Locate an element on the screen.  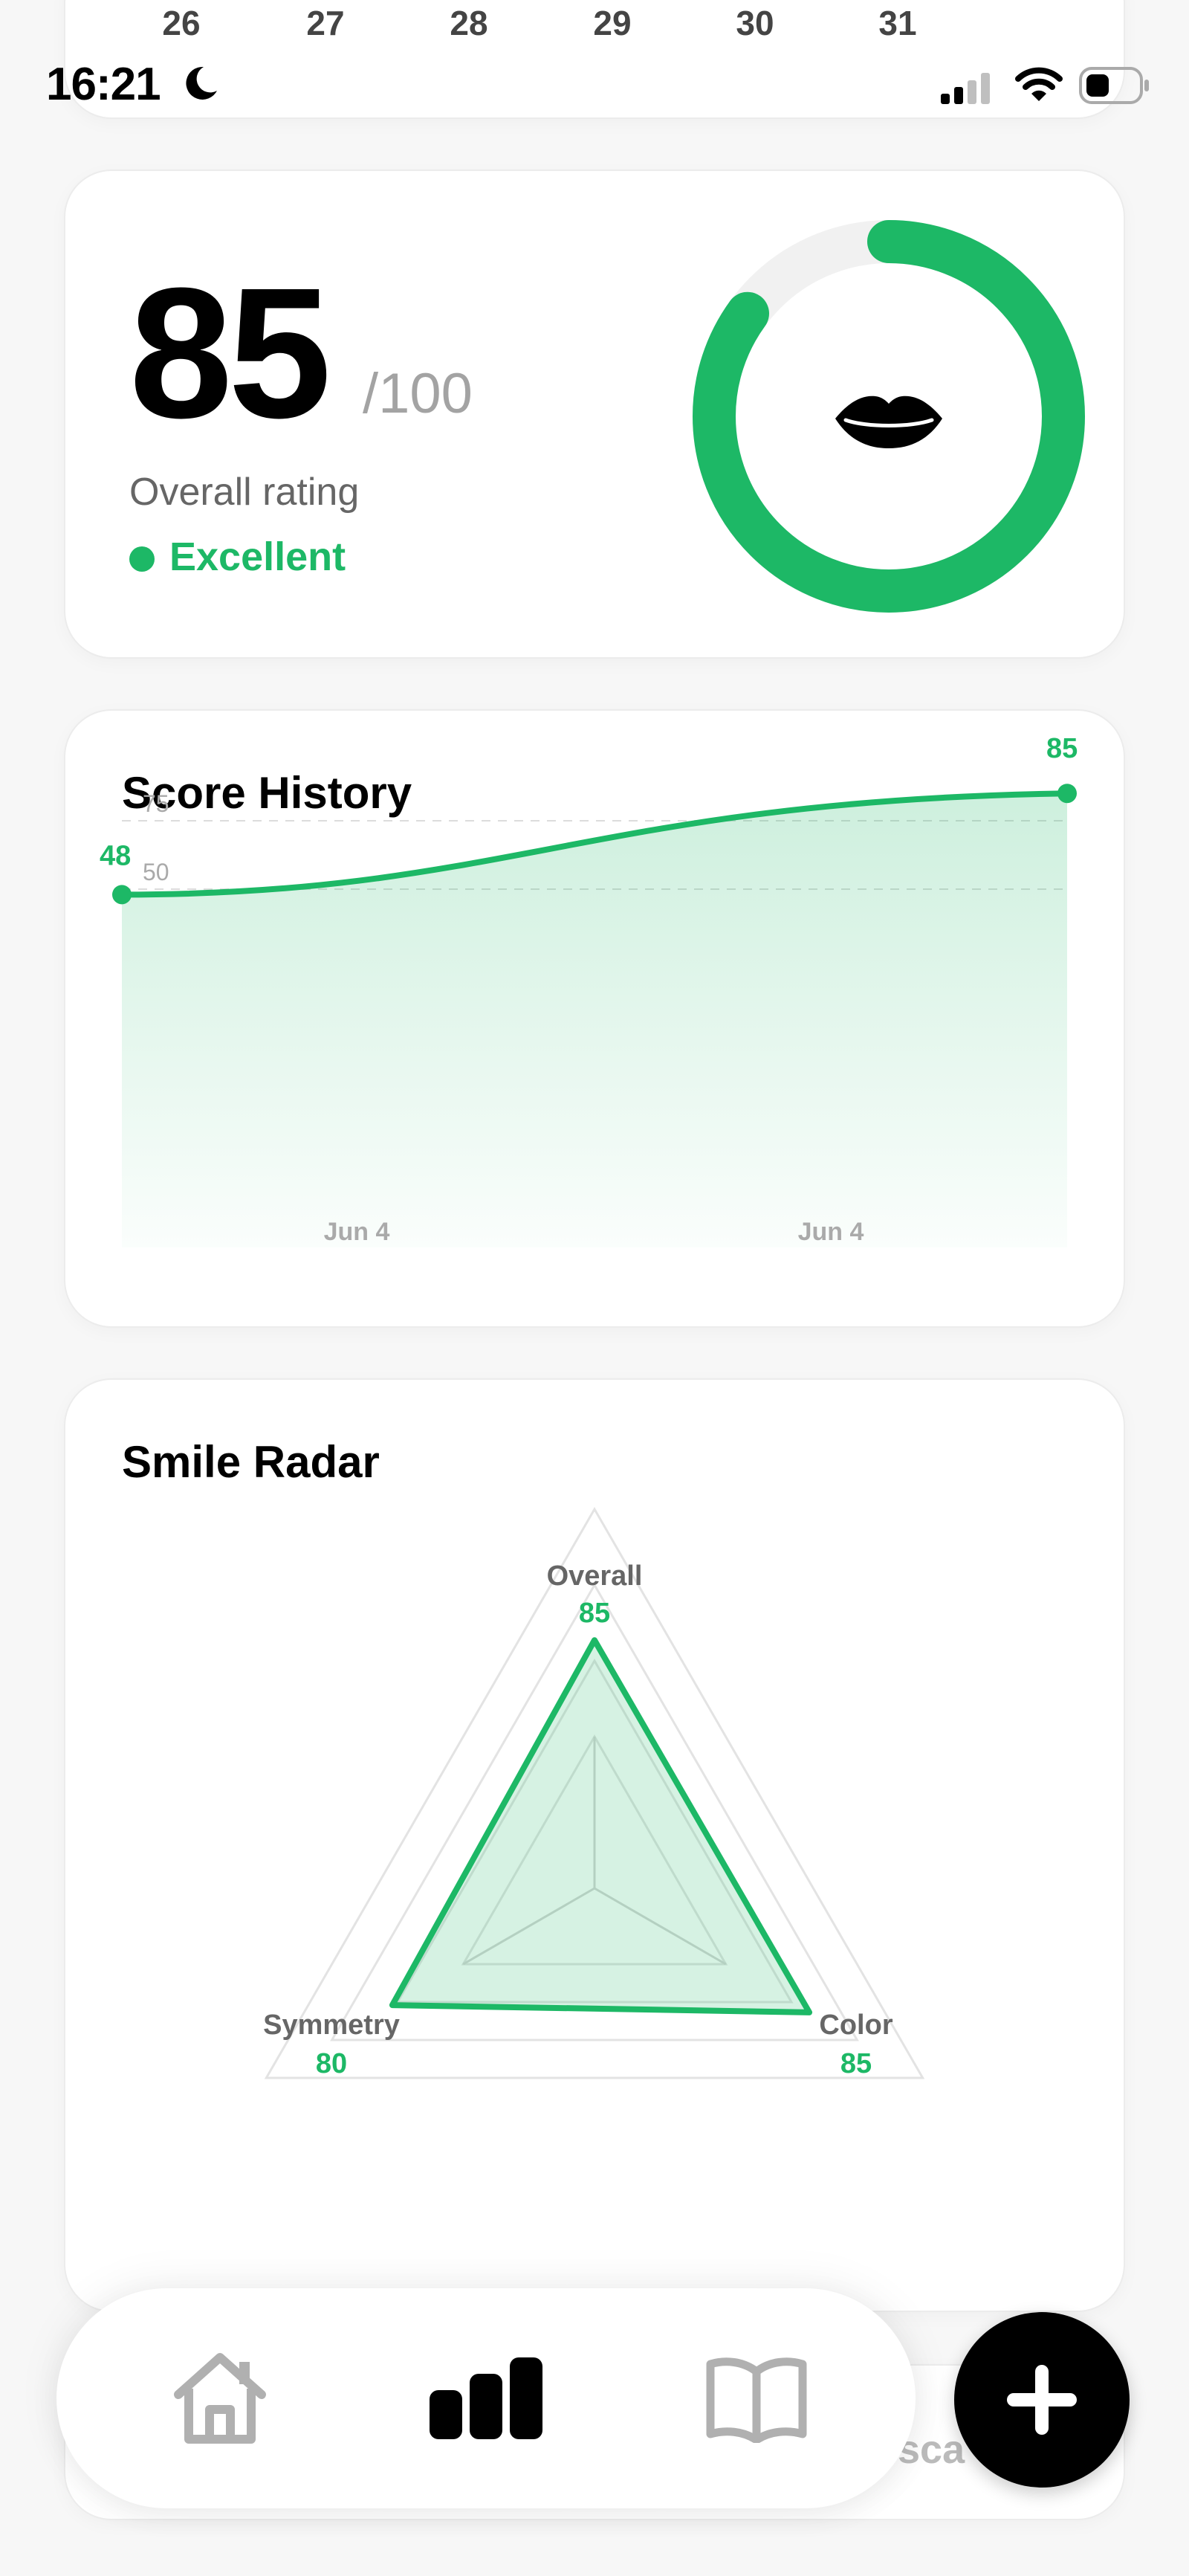
history-point-label: 85 is located at coordinates (1062, 748).